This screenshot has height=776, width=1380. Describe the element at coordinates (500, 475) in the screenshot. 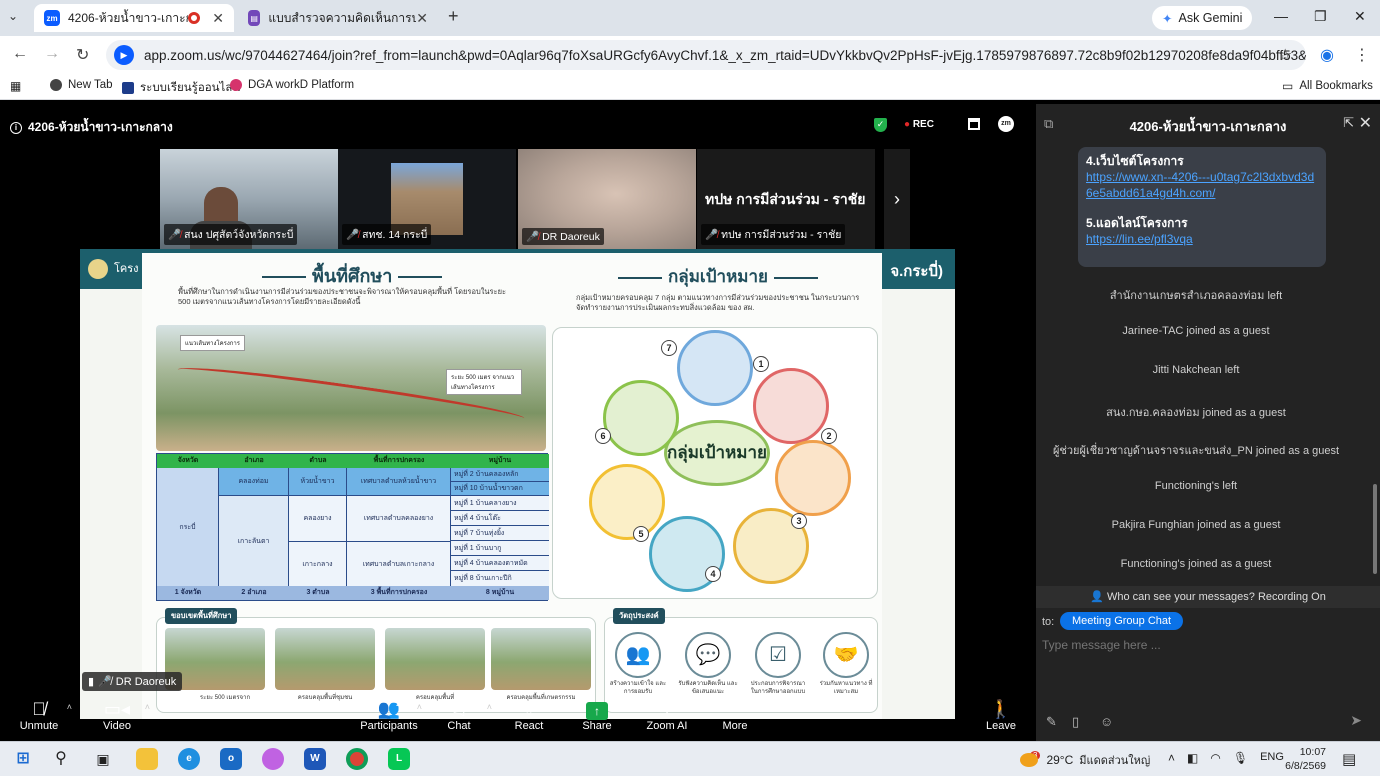

I see `village-cell: หมู่ที่ 2 บ้านคลองหลัก` at that location.